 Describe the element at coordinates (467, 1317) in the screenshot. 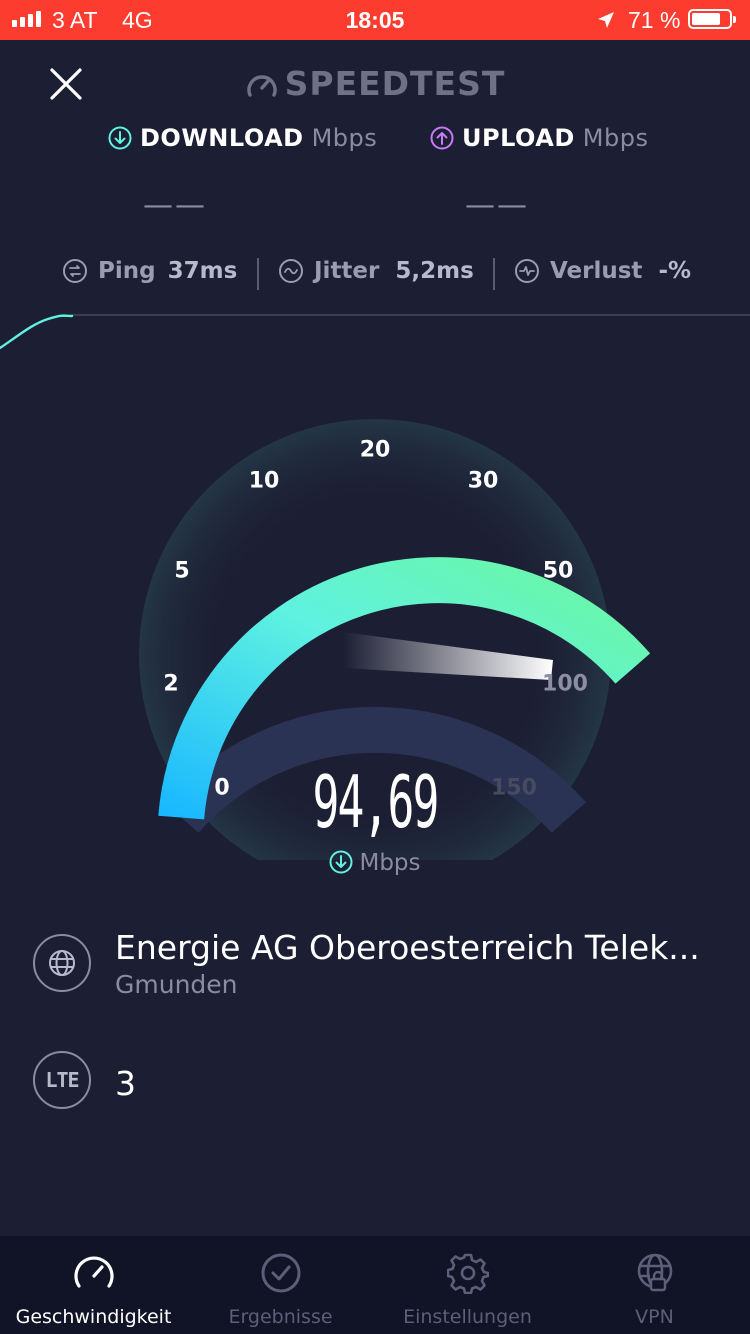

I see `tab-label: Einstellungen` at that location.